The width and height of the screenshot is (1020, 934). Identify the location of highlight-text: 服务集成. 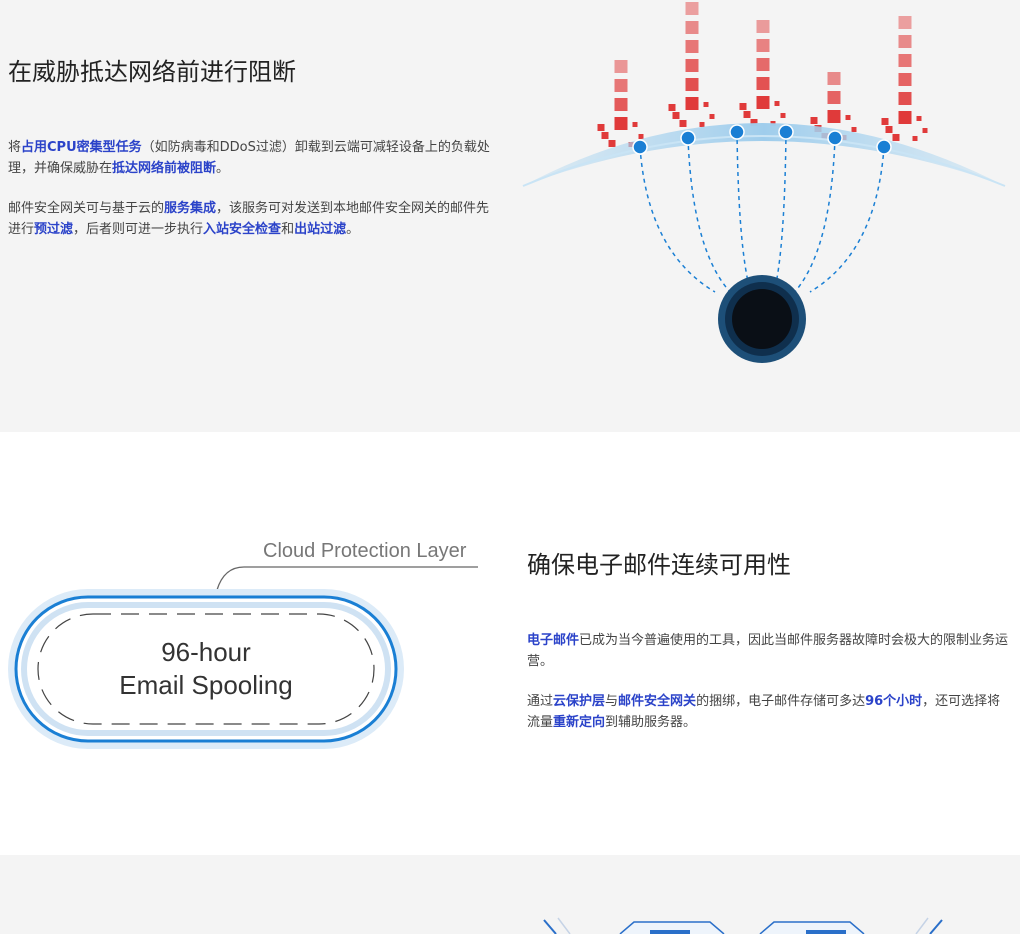
(190, 208).